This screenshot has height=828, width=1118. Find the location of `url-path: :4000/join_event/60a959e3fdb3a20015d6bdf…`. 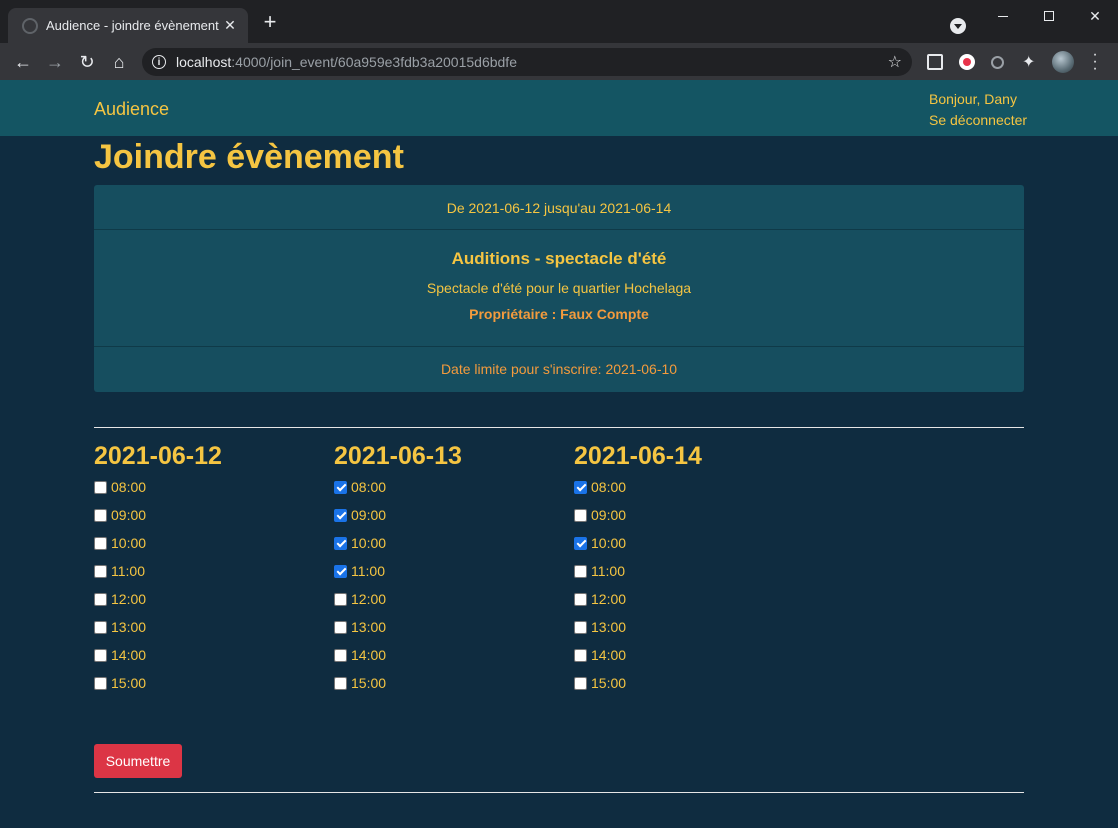

url-path: :4000/join_event/60a959e3fdb3a20015d6bdf… is located at coordinates (374, 62).